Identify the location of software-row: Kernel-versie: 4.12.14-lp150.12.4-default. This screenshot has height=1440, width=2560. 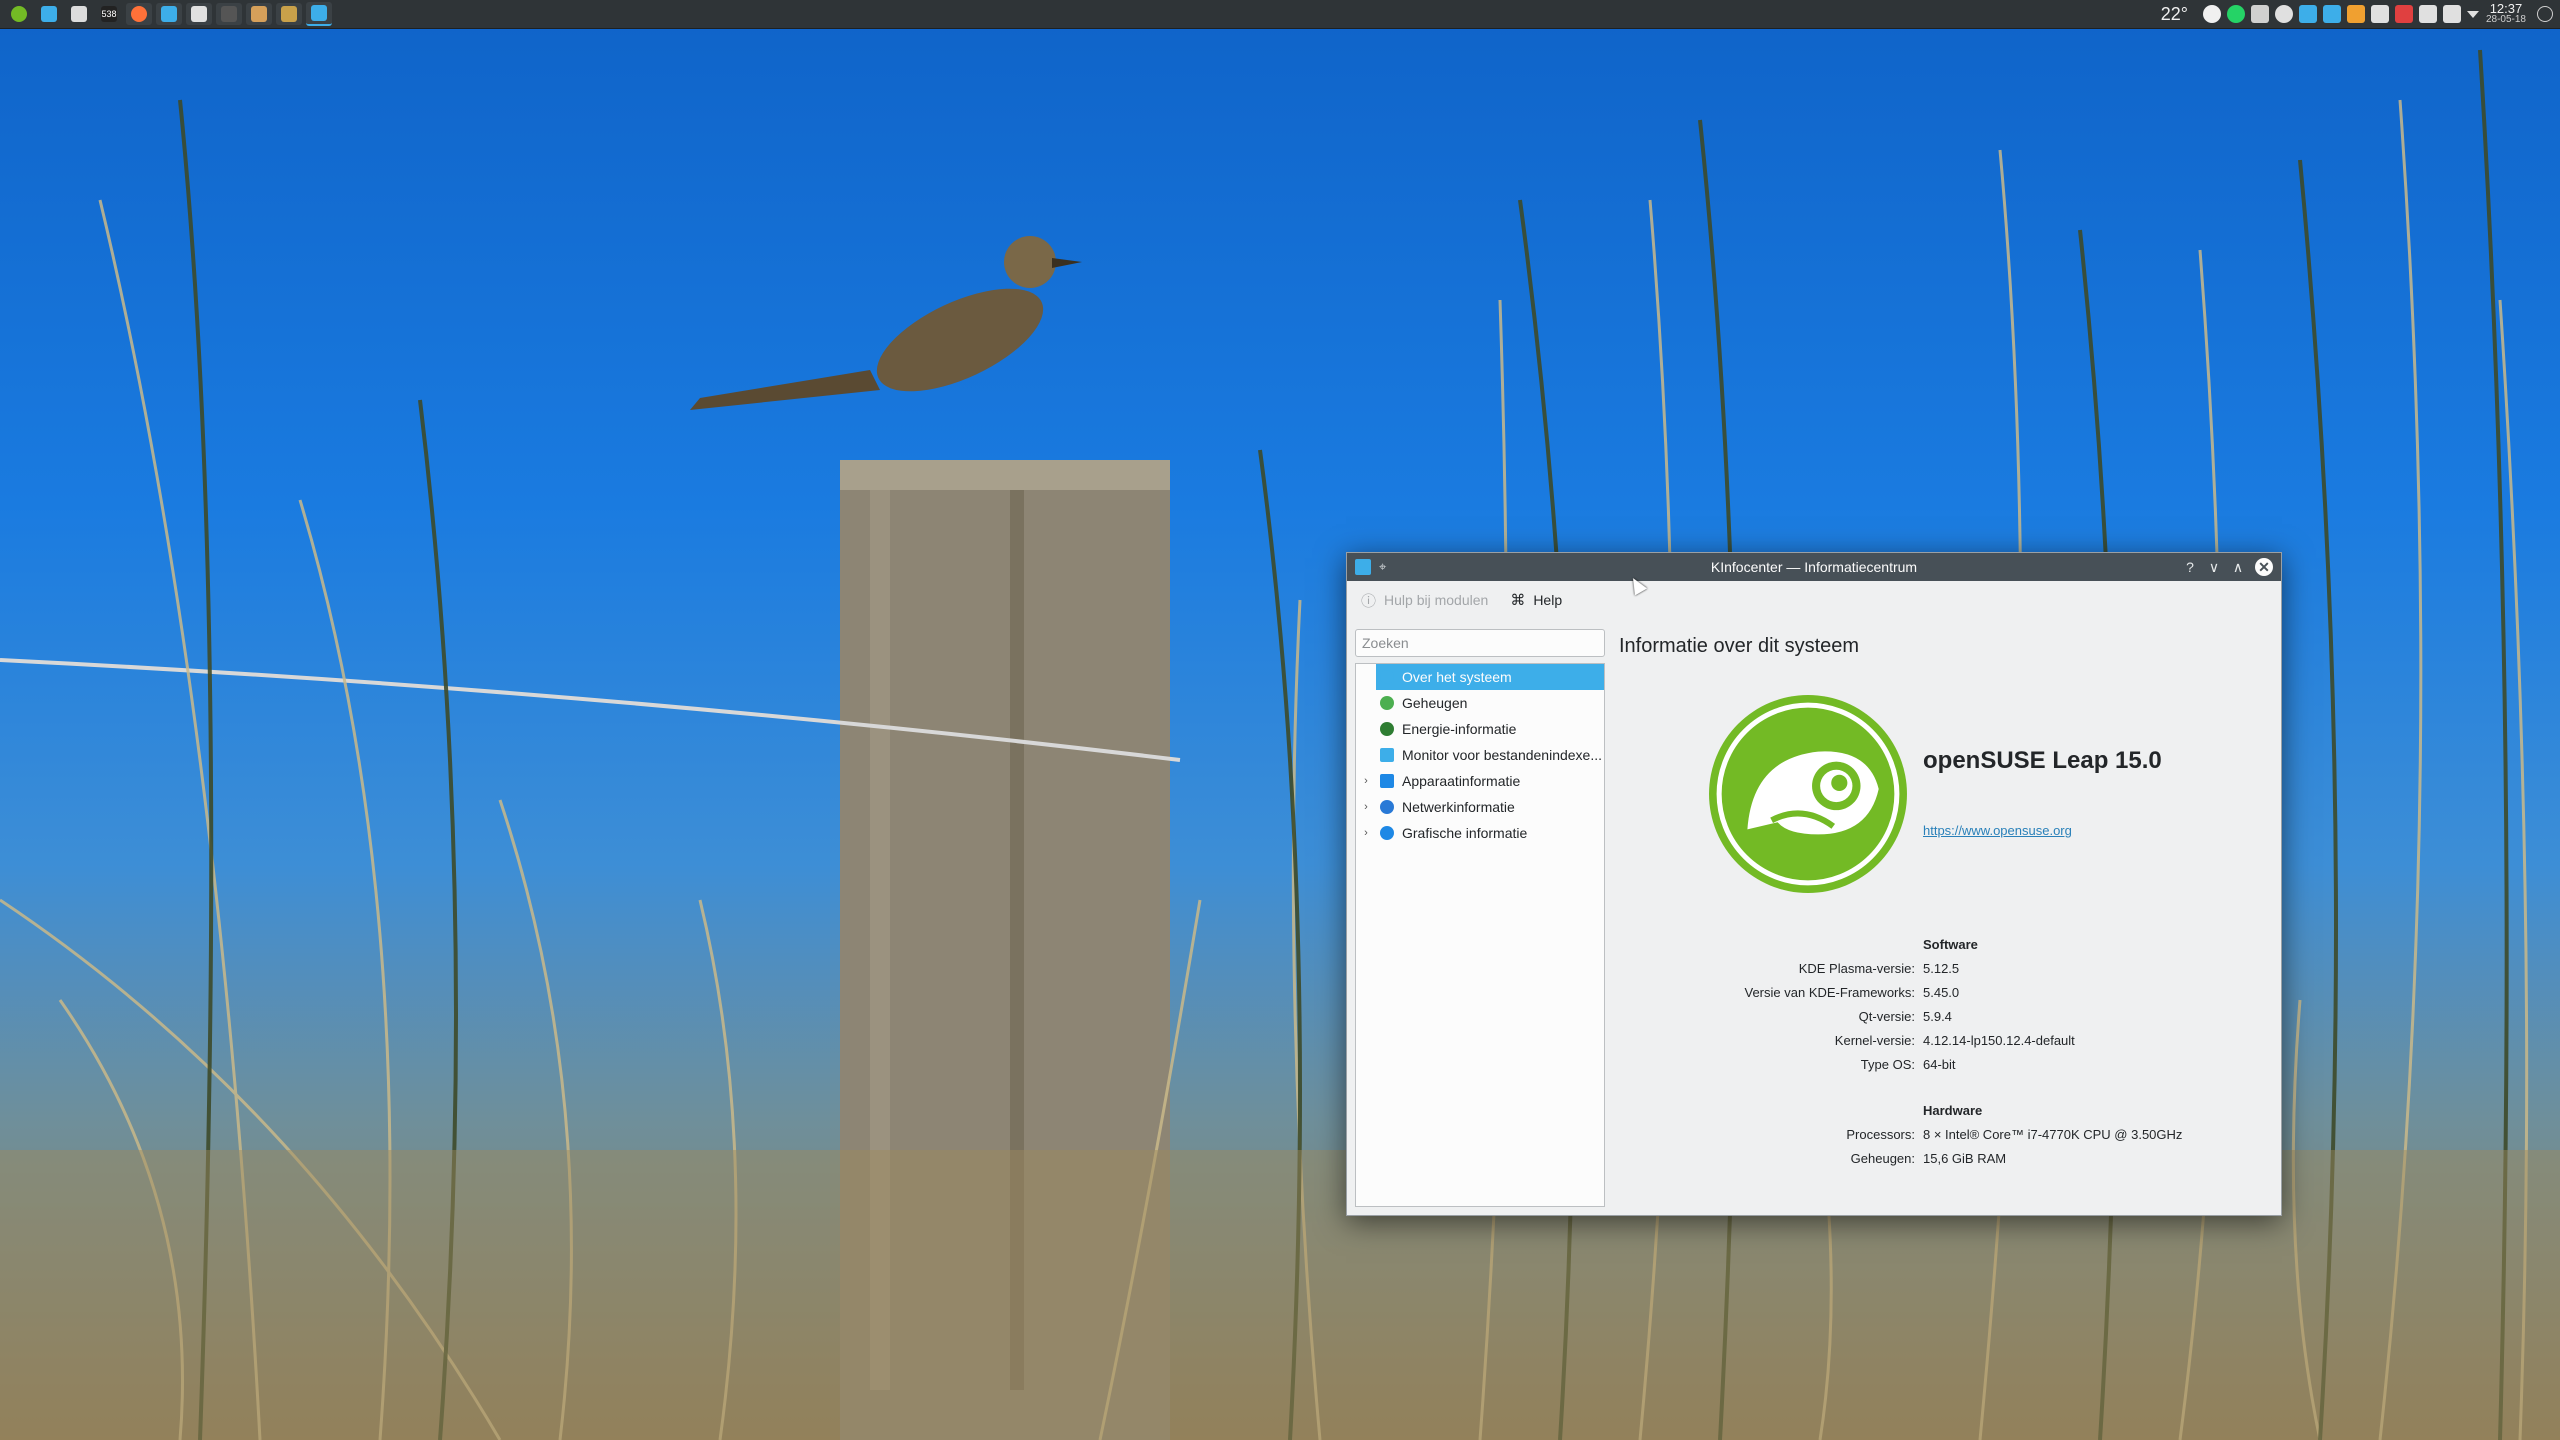
(1946, 1041).